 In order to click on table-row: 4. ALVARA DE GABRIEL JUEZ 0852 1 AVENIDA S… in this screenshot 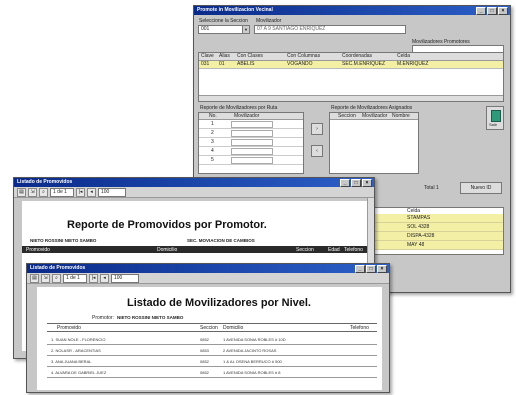, I will do `click(212, 372)`.